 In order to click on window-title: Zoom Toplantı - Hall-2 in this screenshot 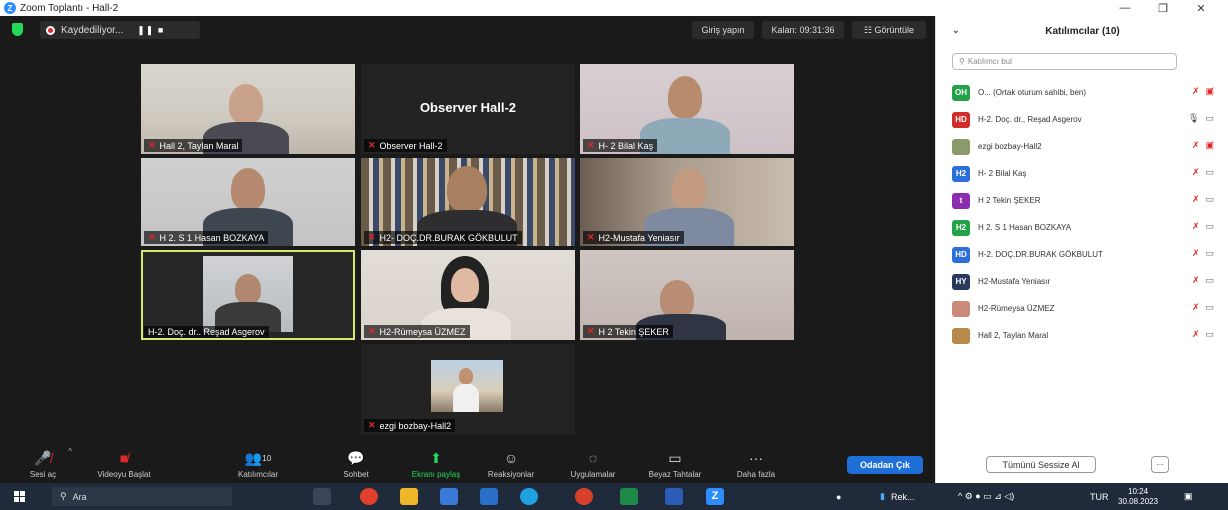, I will do `click(69, 8)`.